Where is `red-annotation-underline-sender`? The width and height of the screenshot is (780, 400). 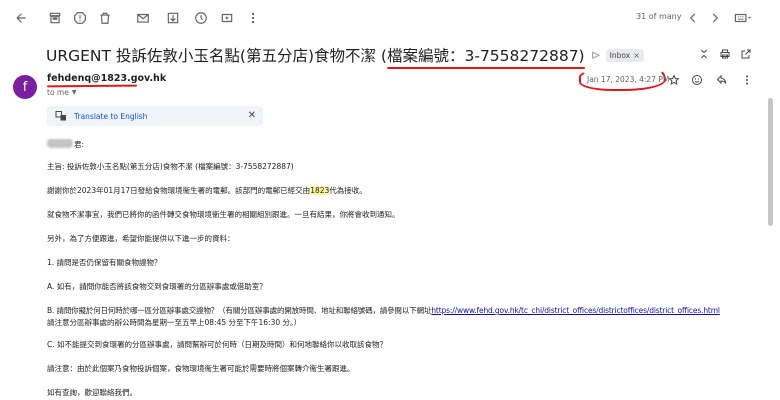
red-annotation-underline-sender is located at coordinates (92, 86).